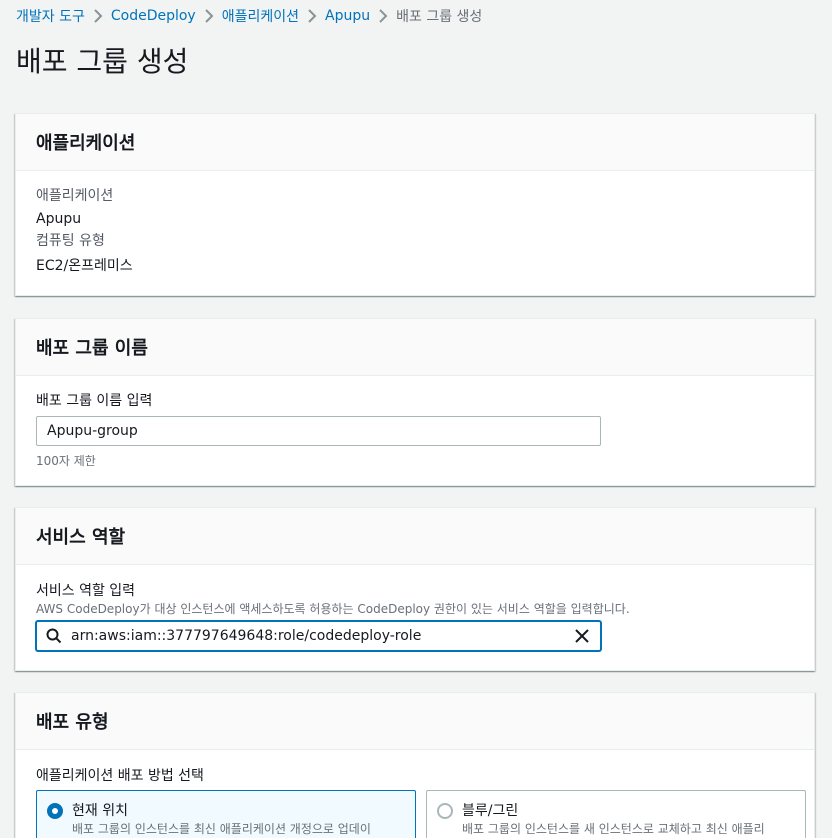  Describe the element at coordinates (347, 16) in the screenshot. I see `breadcrumb-apupu: Apupu` at that location.